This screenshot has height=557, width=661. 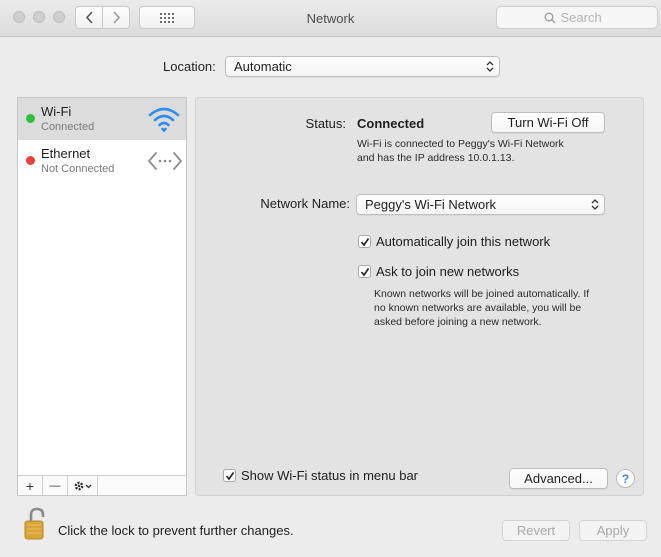 I want to click on service-item-wifi: Wi-Fi Connected, so click(x=102, y=119).